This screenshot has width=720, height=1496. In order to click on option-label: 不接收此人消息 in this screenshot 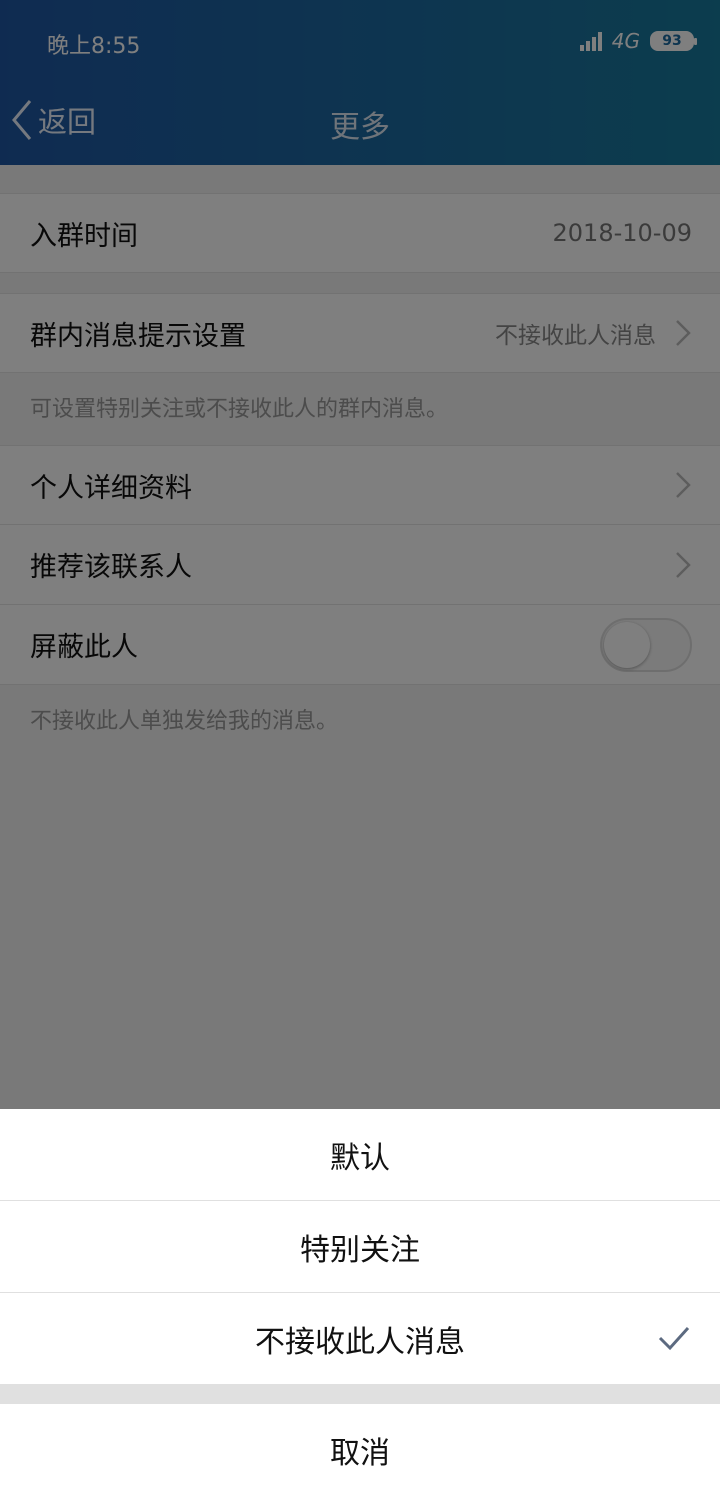, I will do `click(360, 1342)`.